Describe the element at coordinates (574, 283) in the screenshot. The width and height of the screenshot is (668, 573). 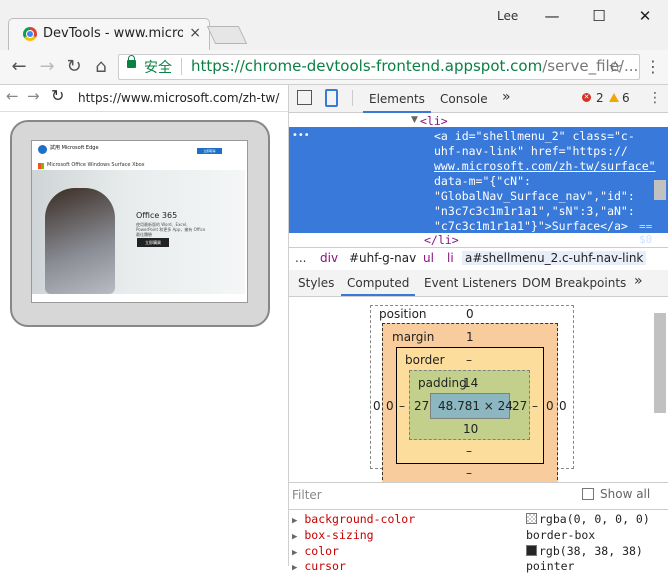
I see `tab-dom-breakpoints: DOM Breakpoints` at that location.